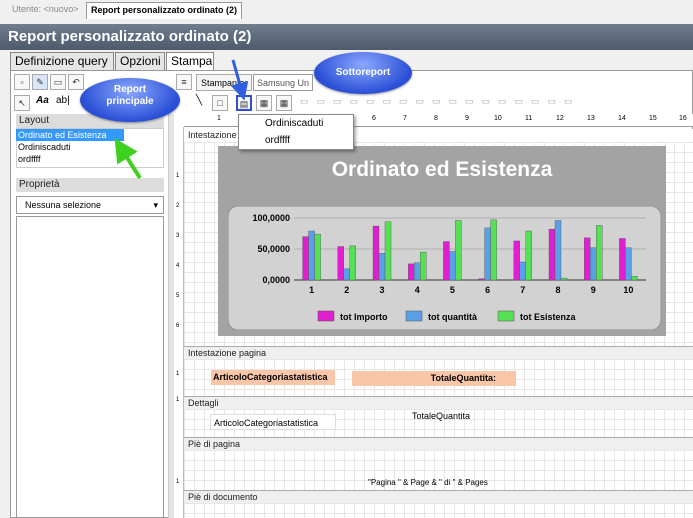  I want to click on field-detail-articolo: ArticoloCategoriastatistica, so click(273, 422).